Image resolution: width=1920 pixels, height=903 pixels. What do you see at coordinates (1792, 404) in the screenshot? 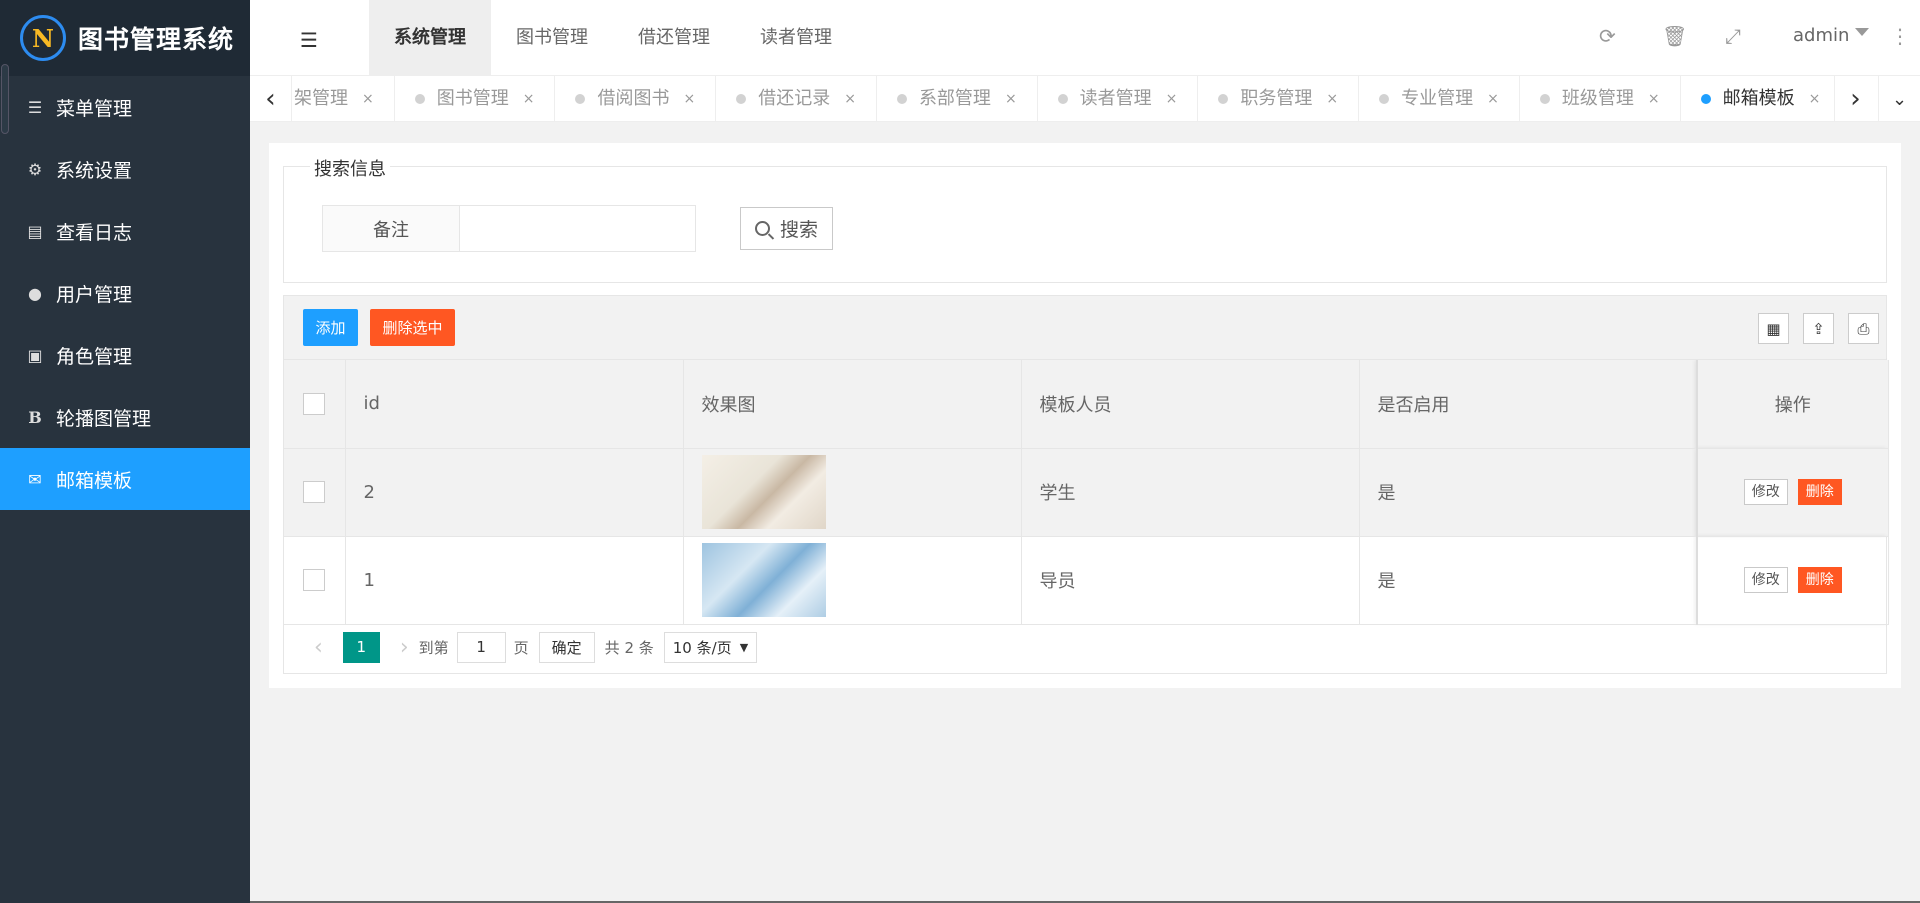
I see `column-header-actions: 操作` at bounding box center [1792, 404].